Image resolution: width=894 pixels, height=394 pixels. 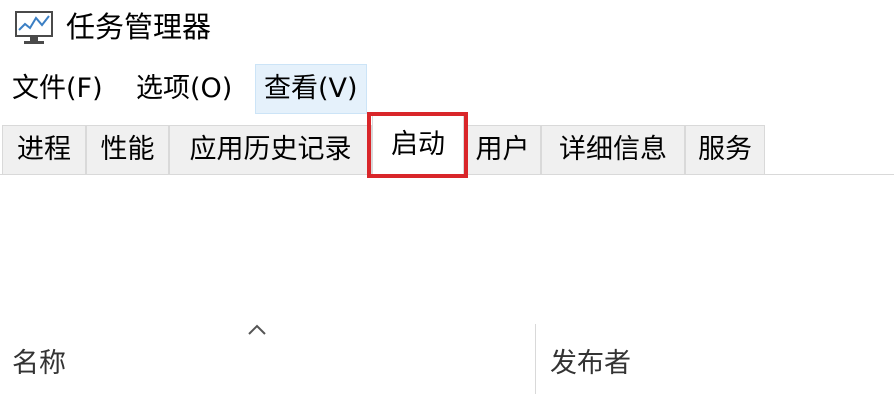 What do you see at coordinates (418, 145) in the screenshot?
I see `tab-startup: 启动` at bounding box center [418, 145].